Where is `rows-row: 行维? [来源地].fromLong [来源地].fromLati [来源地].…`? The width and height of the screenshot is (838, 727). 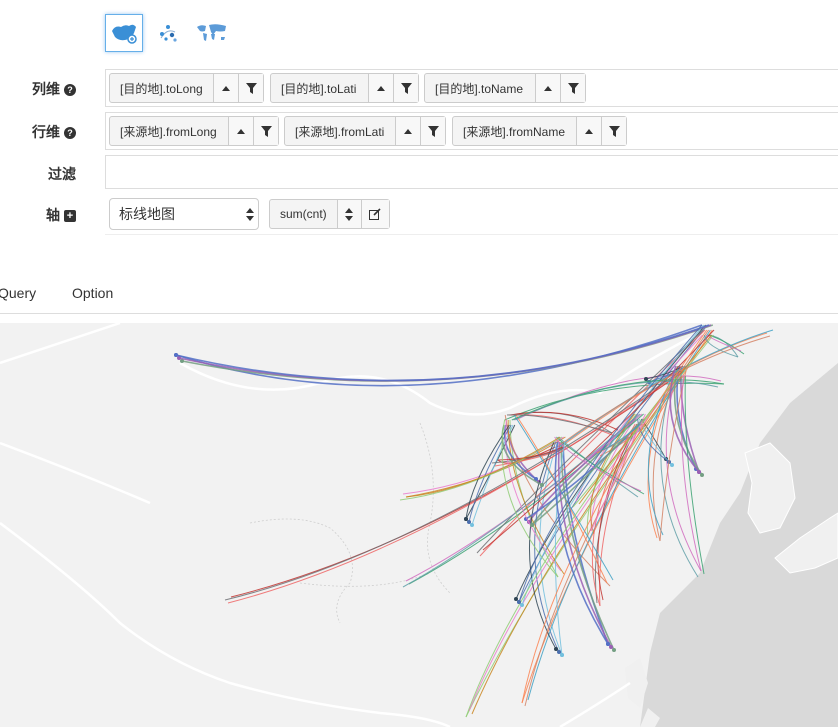 rows-row: 行维? [来源地].fromLong [来源地].fromLati [来源地].… is located at coordinates (419, 131).